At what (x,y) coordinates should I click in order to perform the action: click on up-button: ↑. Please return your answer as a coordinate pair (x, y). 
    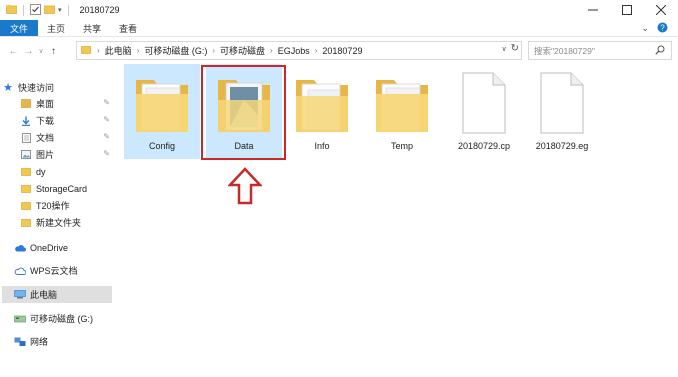
    Looking at the image, I should click on (53, 51).